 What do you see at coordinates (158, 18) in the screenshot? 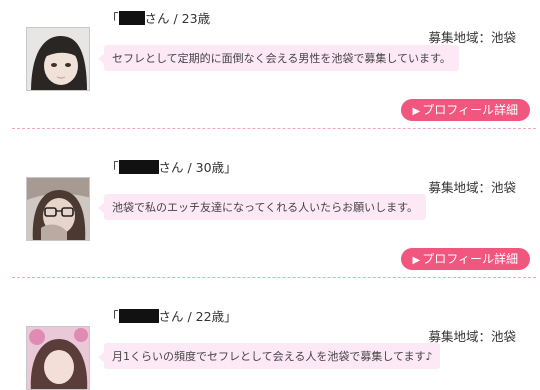
I see `profile-title: 「さん / 23歳` at bounding box center [158, 18].